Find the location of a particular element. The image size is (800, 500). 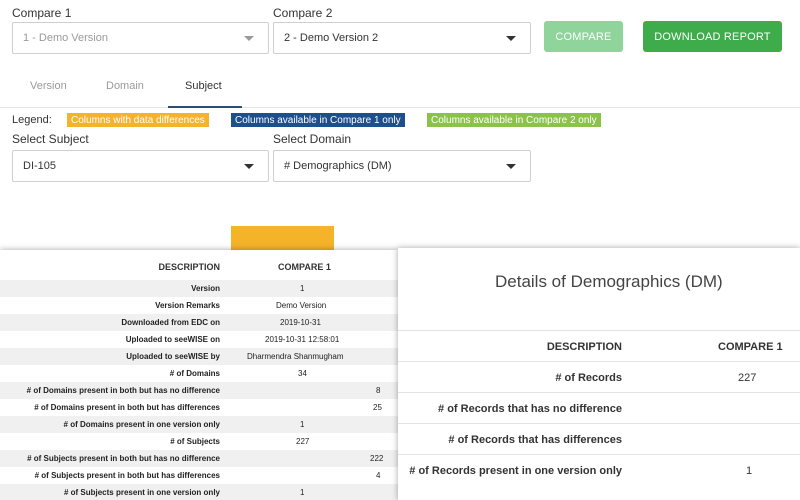

subject-value: DI-105 is located at coordinates (40, 166).